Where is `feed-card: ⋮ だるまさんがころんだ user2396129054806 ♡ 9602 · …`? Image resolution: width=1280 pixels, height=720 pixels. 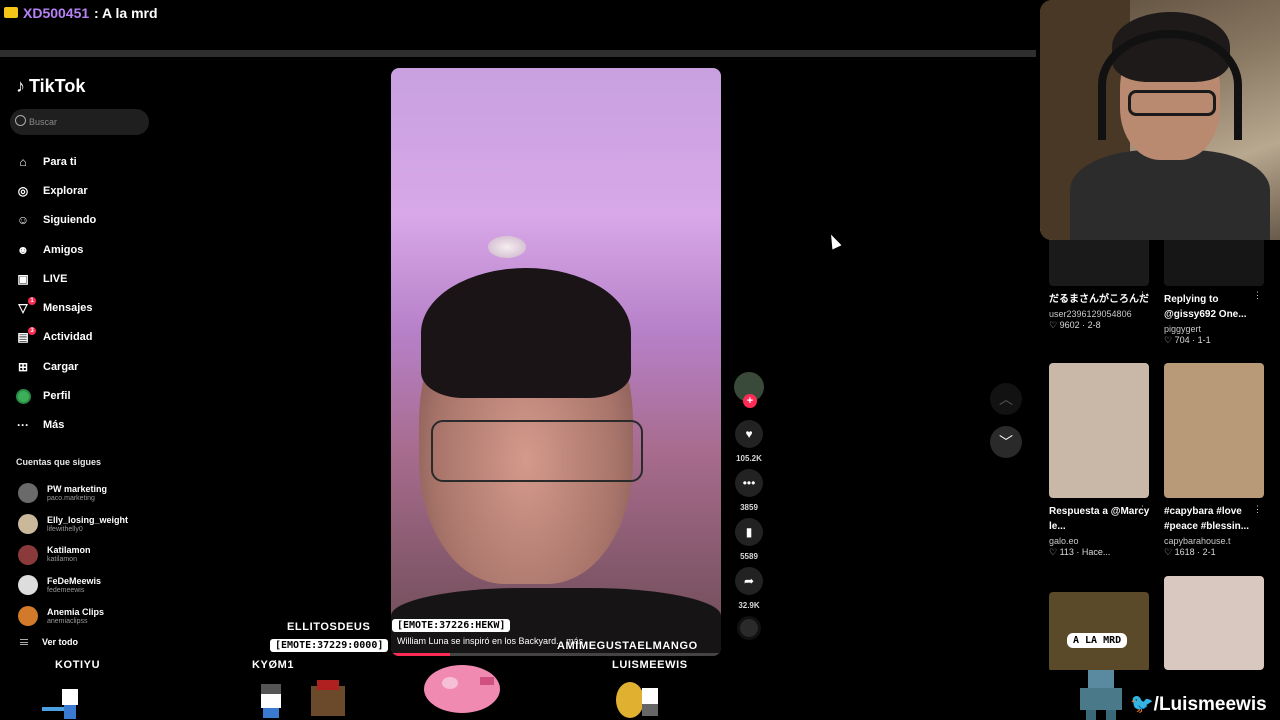 feed-card: ⋮ だるまさんがころんだ user2396129054806 ♡ 9602 · … is located at coordinates (1101, 285).